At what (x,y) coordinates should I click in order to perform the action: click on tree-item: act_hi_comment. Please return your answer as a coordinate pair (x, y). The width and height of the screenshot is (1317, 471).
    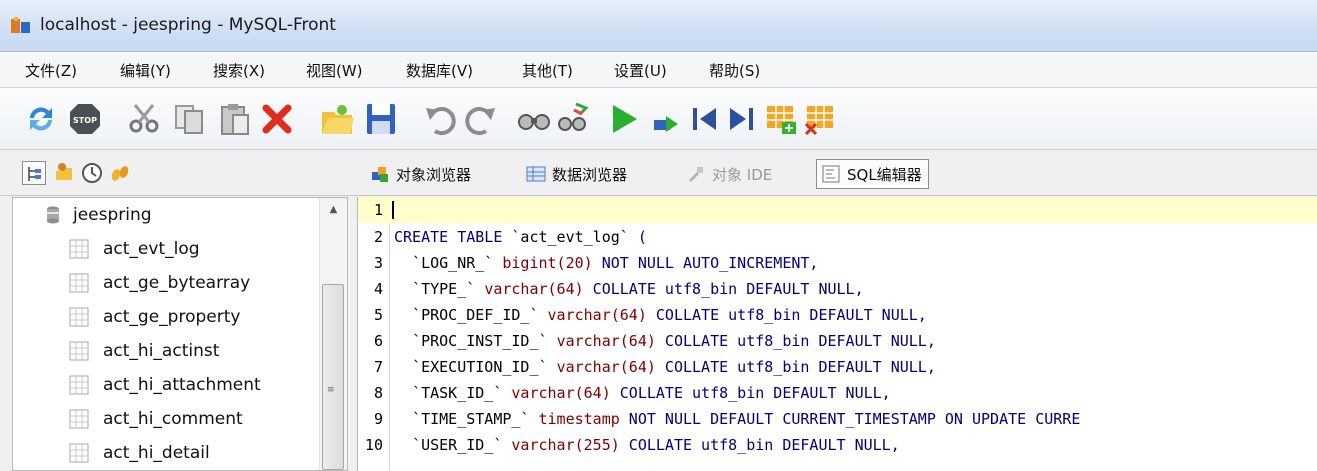
    Looking at the image, I should click on (208, 419).